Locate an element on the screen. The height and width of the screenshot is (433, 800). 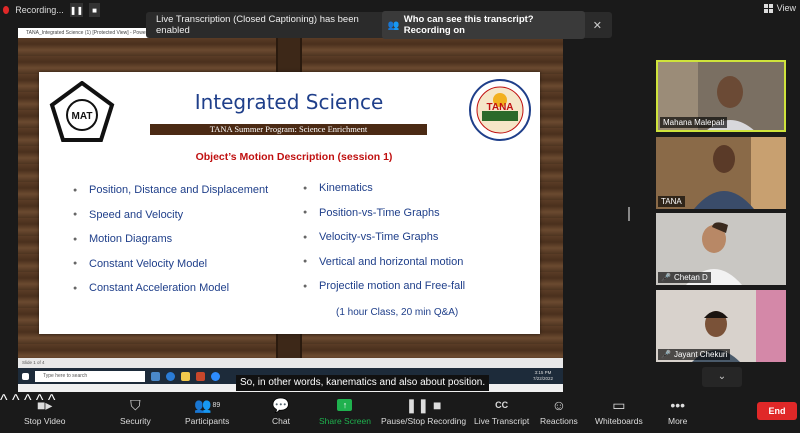
recording-dot-icon is located at coordinates (6, 10).